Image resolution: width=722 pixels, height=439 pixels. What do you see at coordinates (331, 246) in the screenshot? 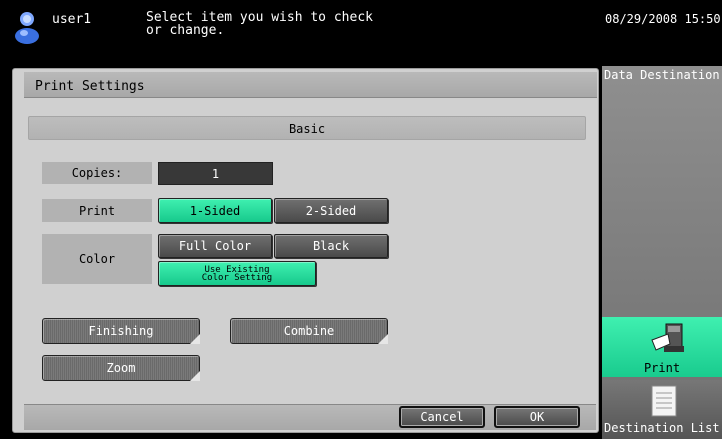
I see `black-button: Black` at bounding box center [331, 246].